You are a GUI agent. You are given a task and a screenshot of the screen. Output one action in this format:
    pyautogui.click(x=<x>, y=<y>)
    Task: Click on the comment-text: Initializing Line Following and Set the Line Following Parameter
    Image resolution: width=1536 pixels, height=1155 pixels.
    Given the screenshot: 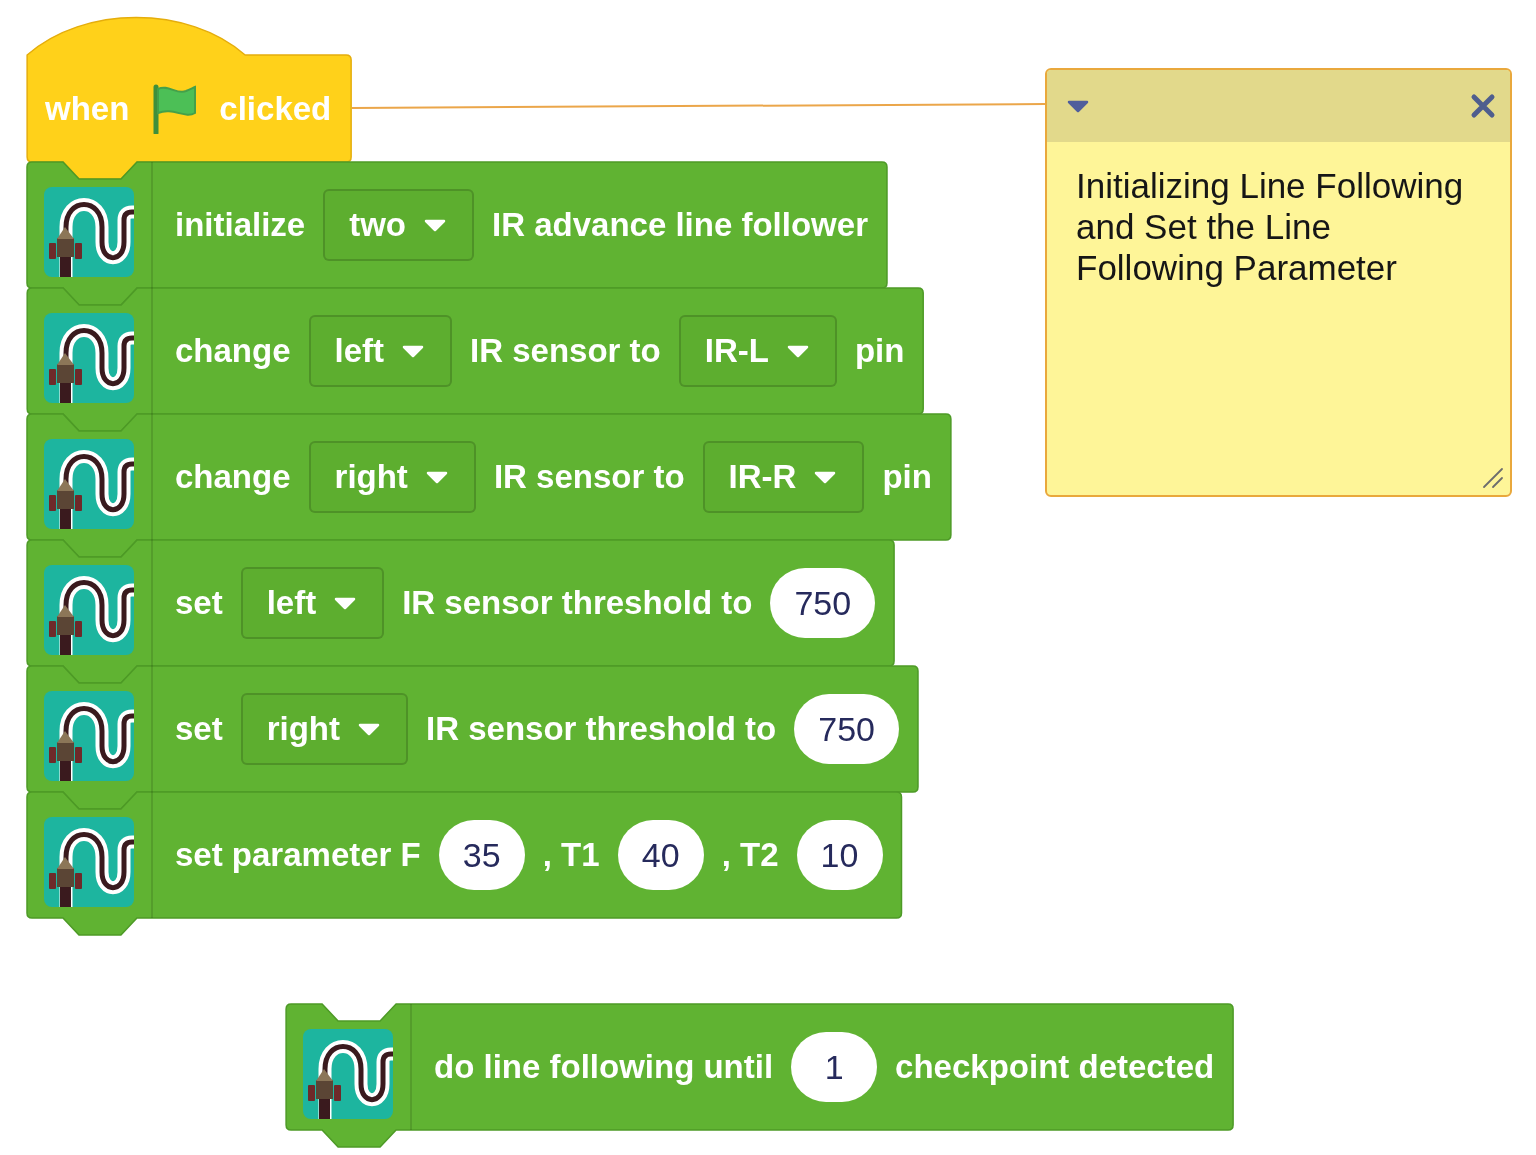 What is the action you would take?
    pyautogui.click(x=1270, y=226)
    